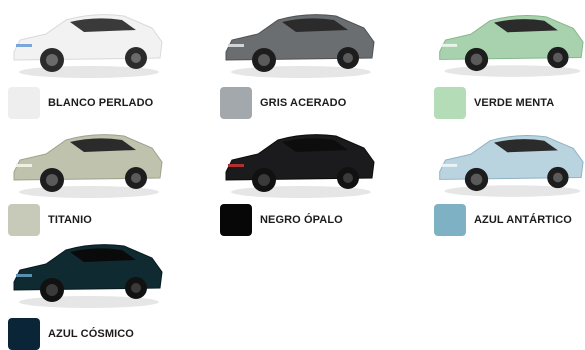 The height and width of the screenshot is (350, 585). Describe the element at coordinates (300, 166) in the screenshot. I see `car-image-negro-opalo` at that location.